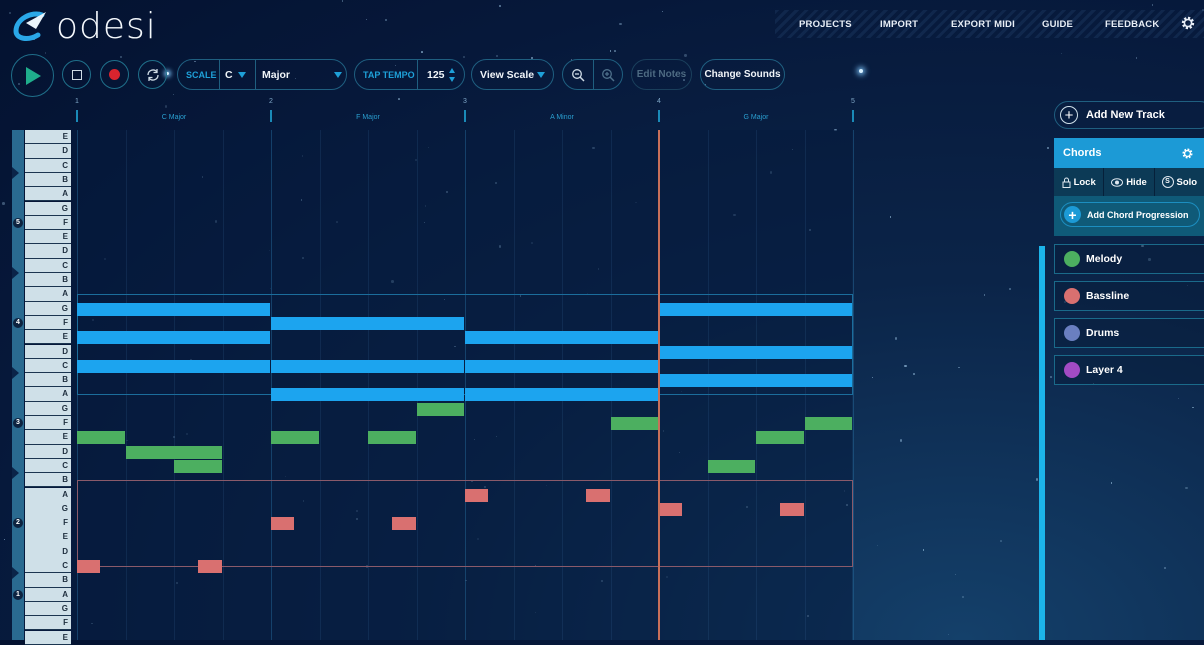  What do you see at coordinates (1132, 24) in the screenshot?
I see `nav-feedback: FEEDBACK` at bounding box center [1132, 24].